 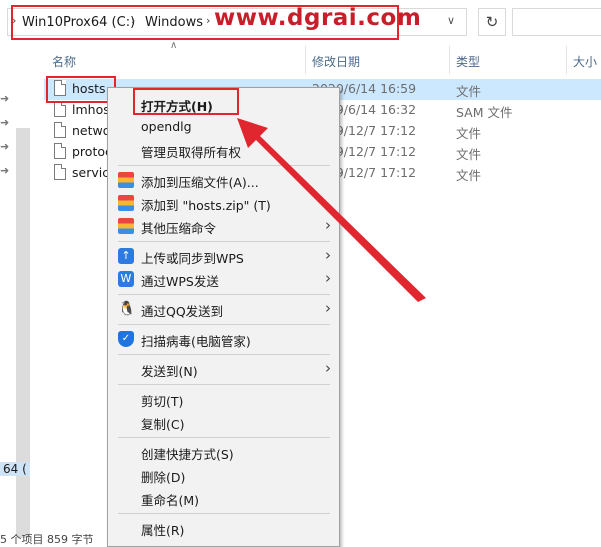 I want to click on menu-item-add-zip: 添加到 "hosts.zip" (T), so click(x=223, y=203).